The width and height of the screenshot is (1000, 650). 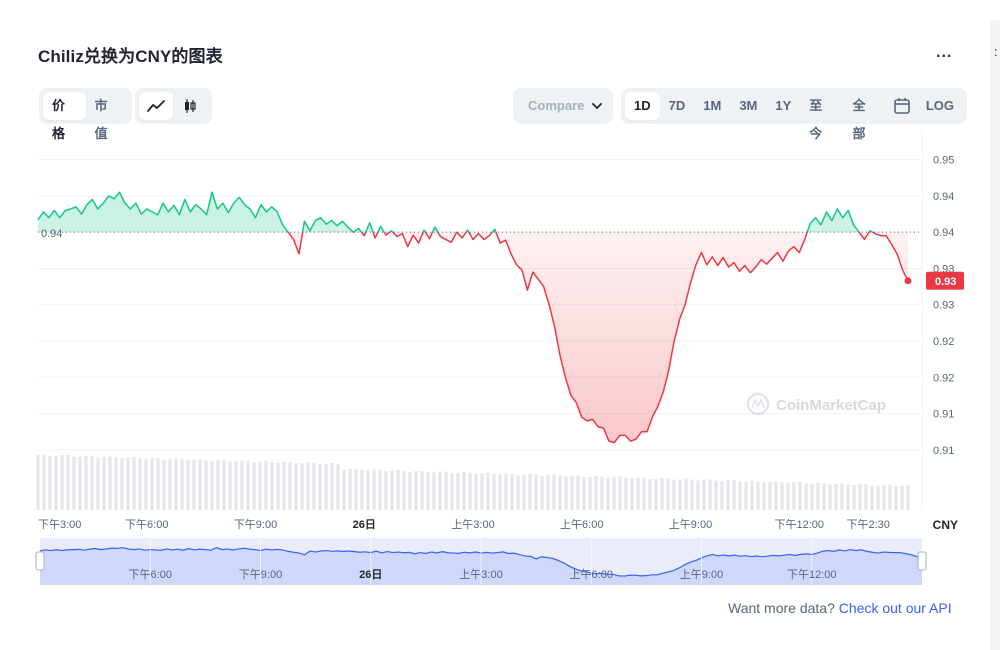 I want to click on candlestick-button, so click(x=190, y=106).